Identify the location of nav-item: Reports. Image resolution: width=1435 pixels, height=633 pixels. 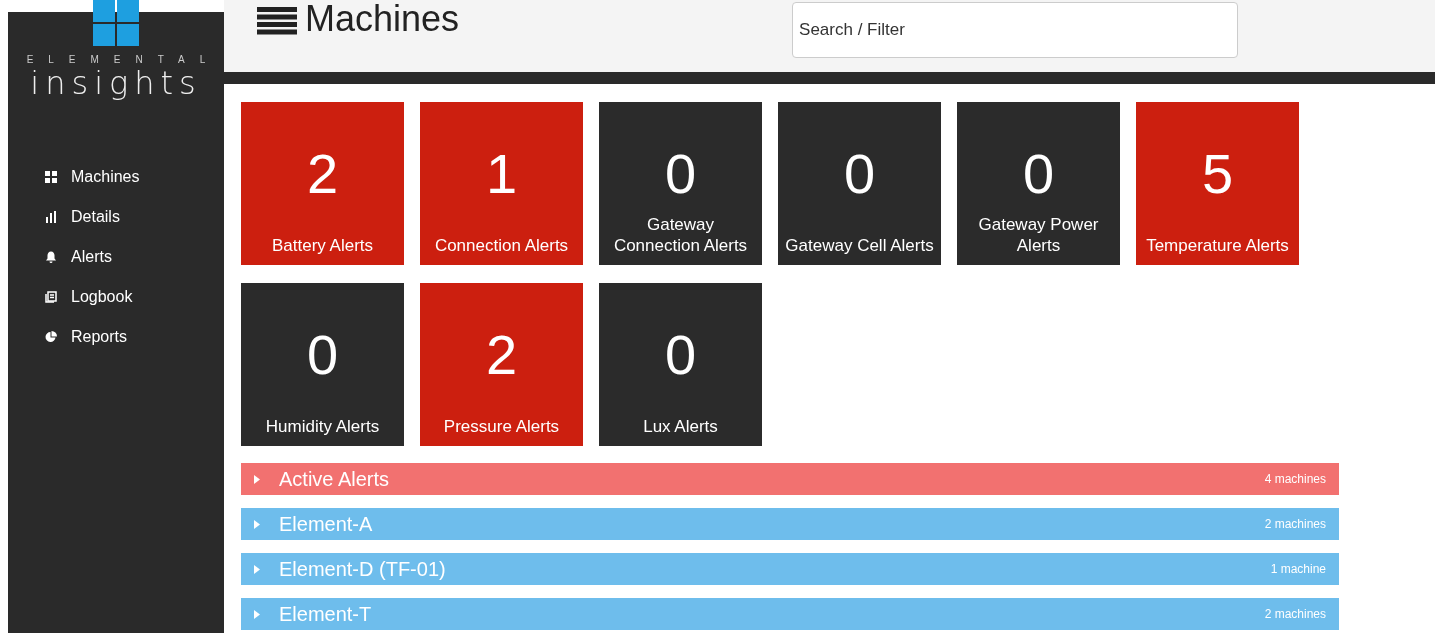
(134, 337).